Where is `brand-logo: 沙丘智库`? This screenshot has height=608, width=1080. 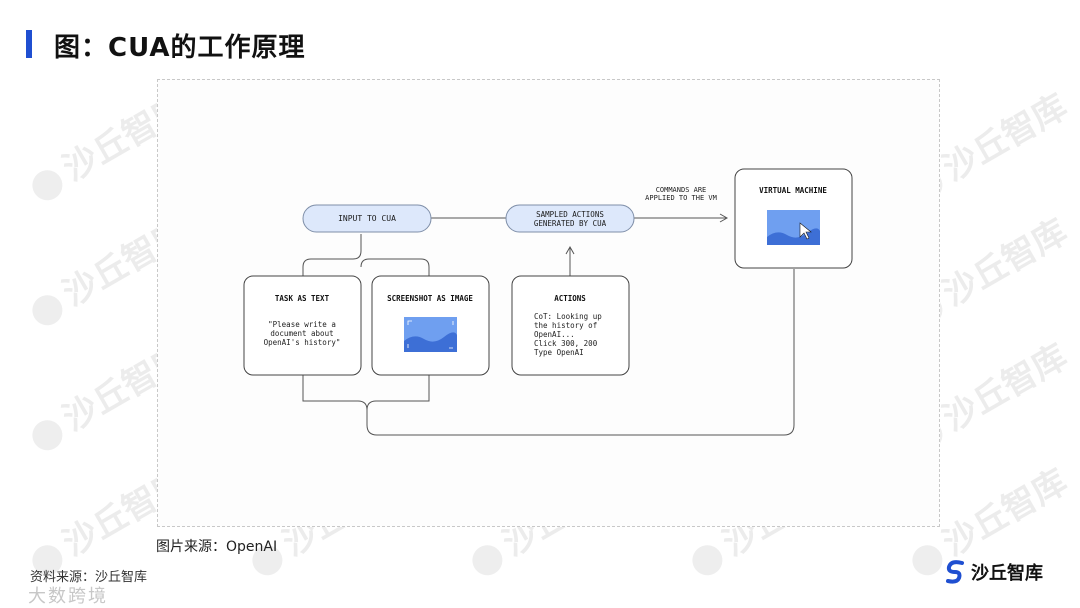
brand-logo: 沙丘智库 is located at coordinates (994, 572).